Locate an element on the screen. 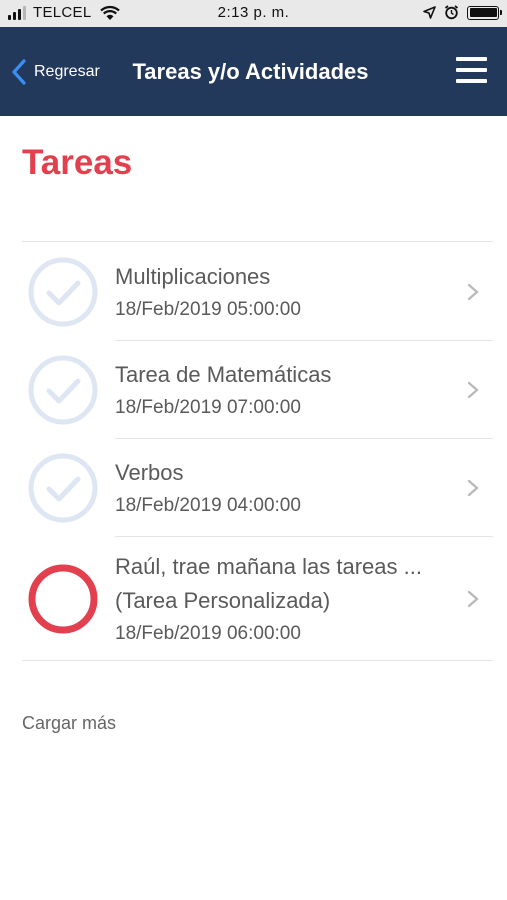  location-icon is located at coordinates (429, 12).